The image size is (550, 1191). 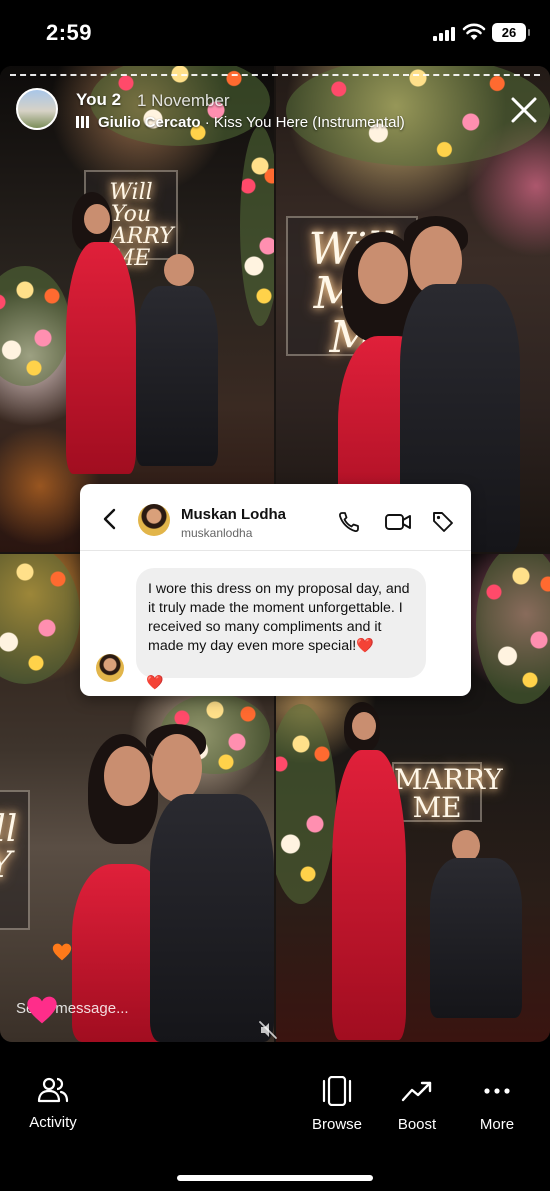 I want to click on browse-button: Browse, so click(x=337, y=1104).